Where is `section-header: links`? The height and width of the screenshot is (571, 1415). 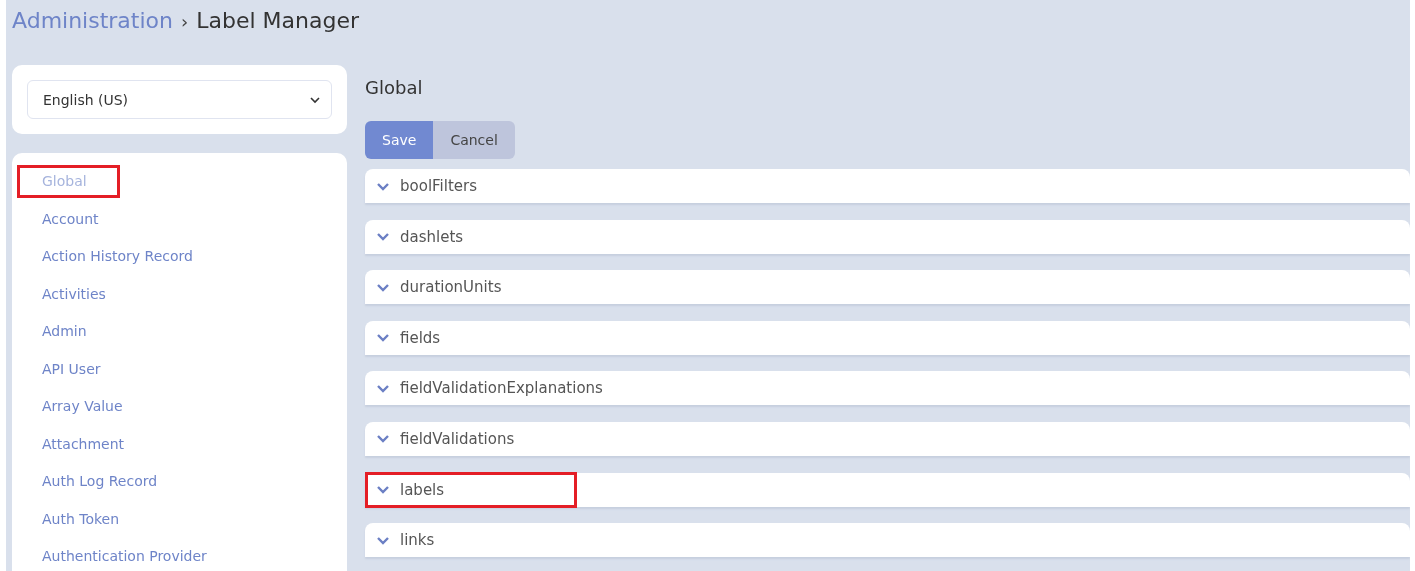 section-header: links is located at coordinates (421, 540).